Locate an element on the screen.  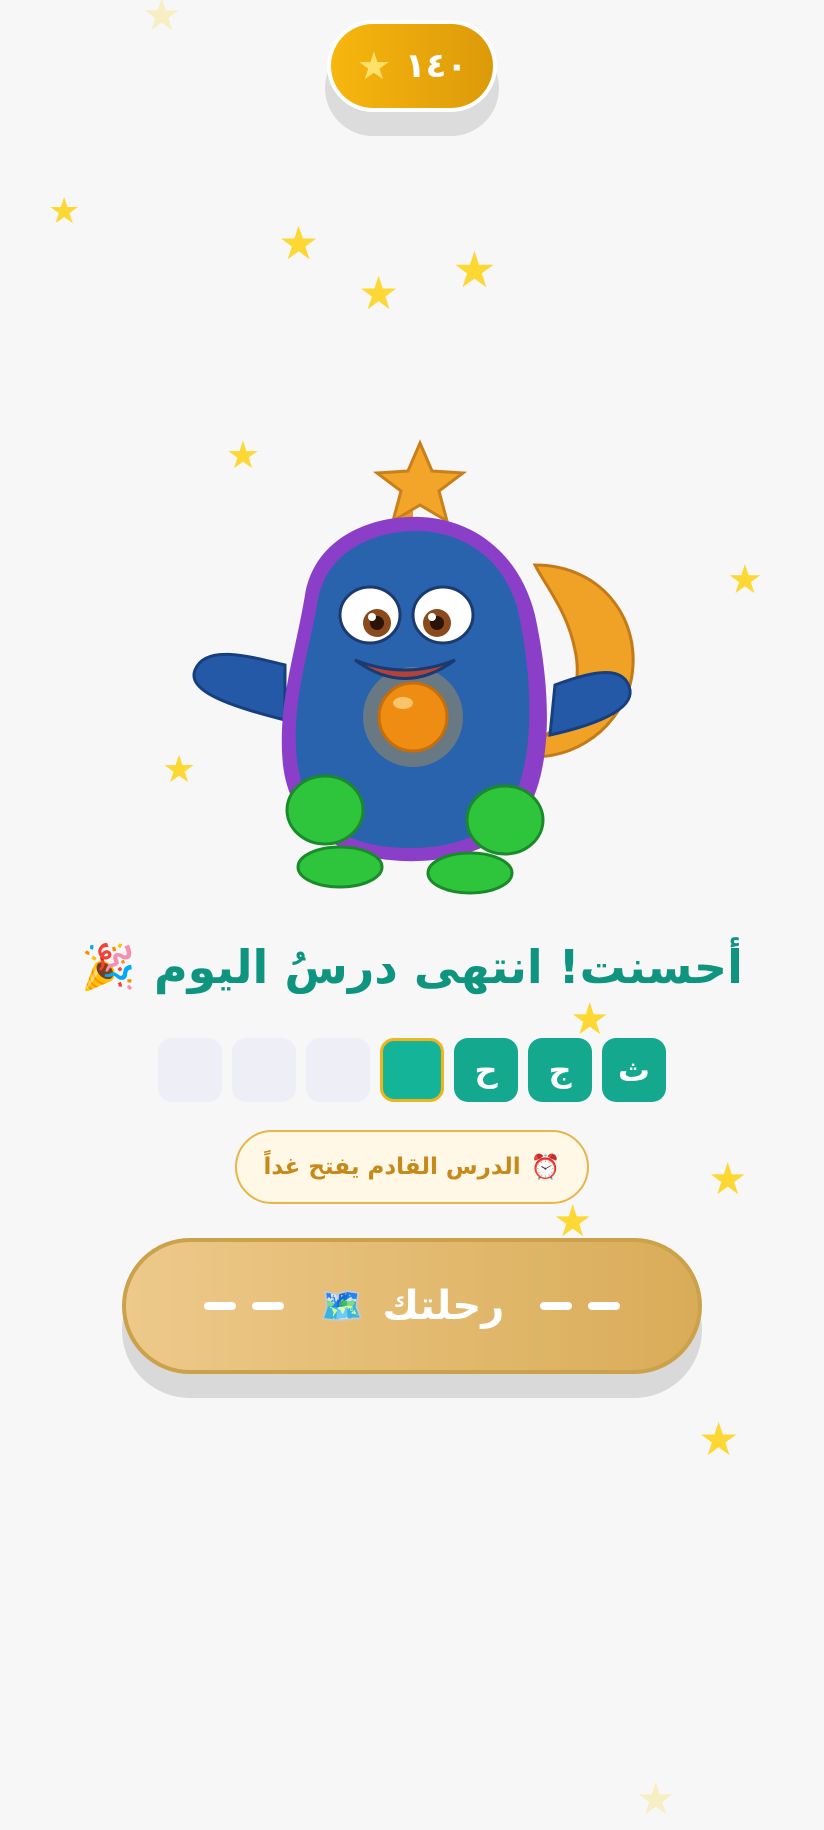
progress-tile: ث is located at coordinates (634, 1070).